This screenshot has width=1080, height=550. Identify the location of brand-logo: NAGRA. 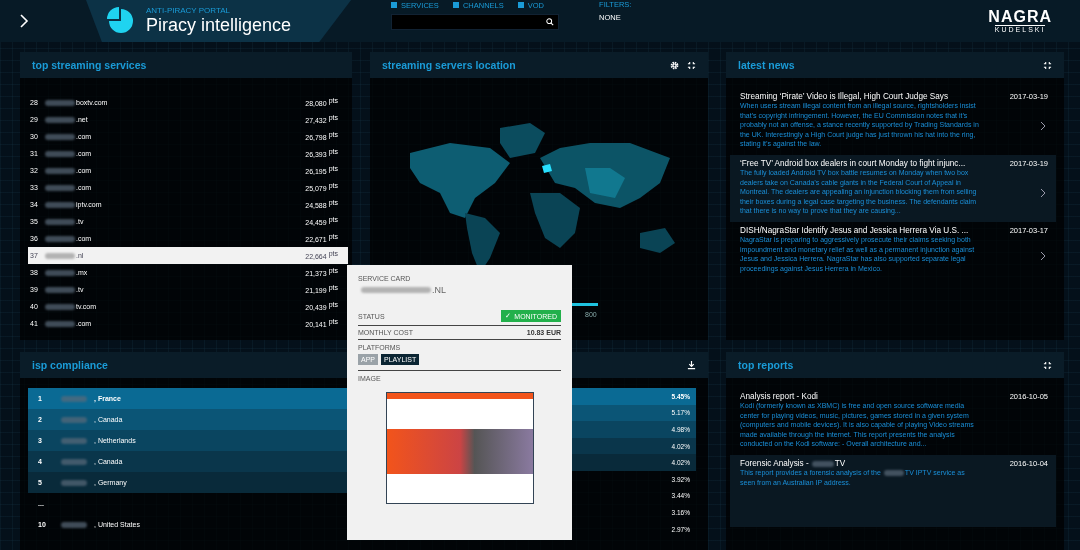
(1020, 17).